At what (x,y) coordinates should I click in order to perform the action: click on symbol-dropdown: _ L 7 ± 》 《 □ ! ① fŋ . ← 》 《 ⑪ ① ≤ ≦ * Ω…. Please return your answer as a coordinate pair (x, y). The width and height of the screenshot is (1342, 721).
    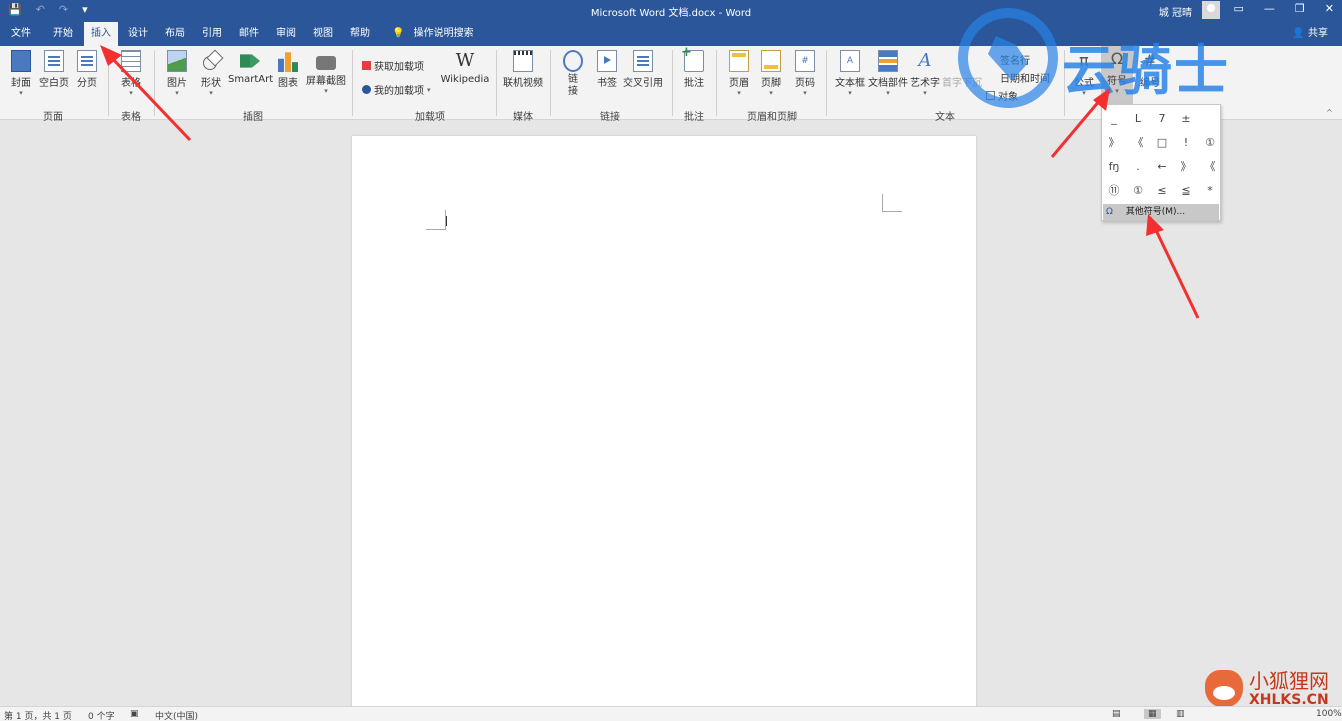
    Looking at the image, I should click on (1161, 162).